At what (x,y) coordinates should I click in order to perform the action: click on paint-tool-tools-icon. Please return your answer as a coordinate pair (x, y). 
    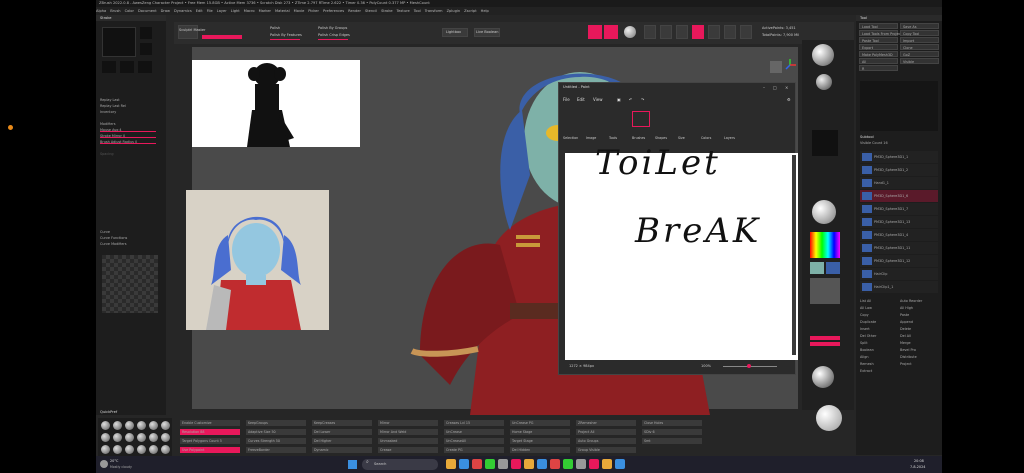
    Looking at the image, I should click on (618, 119).